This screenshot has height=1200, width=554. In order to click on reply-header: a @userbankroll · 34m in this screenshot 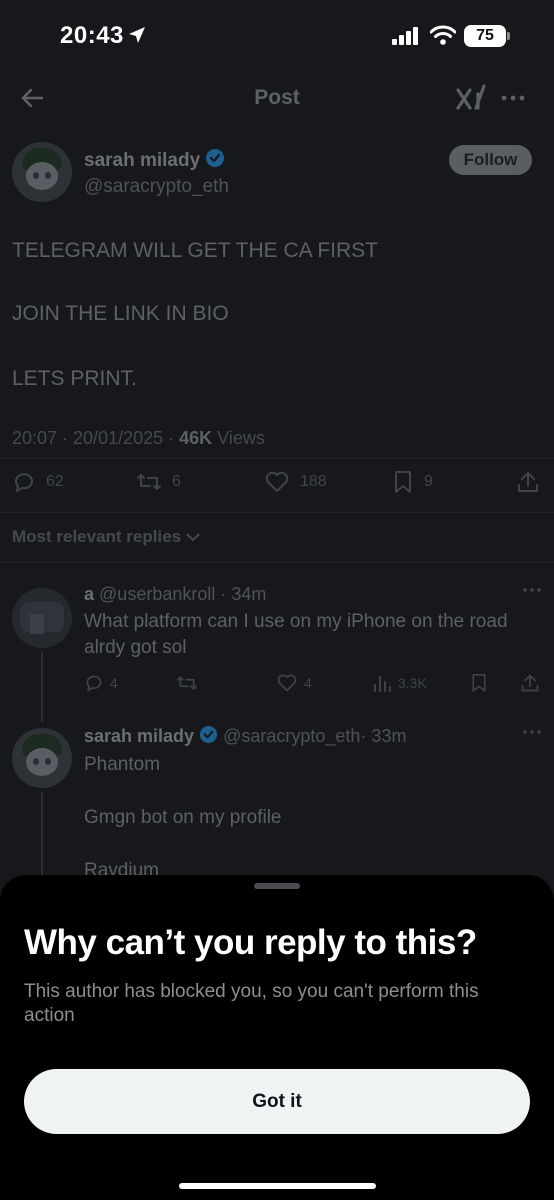, I will do `click(175, 594)`.